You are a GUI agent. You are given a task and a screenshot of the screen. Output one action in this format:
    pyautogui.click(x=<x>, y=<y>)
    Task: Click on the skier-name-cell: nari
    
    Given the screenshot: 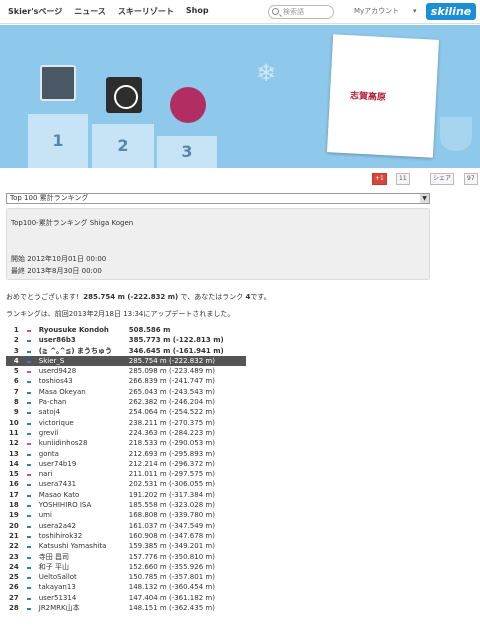 What is the action you would take?
    pyautogui.click(x=81, y=474)
    